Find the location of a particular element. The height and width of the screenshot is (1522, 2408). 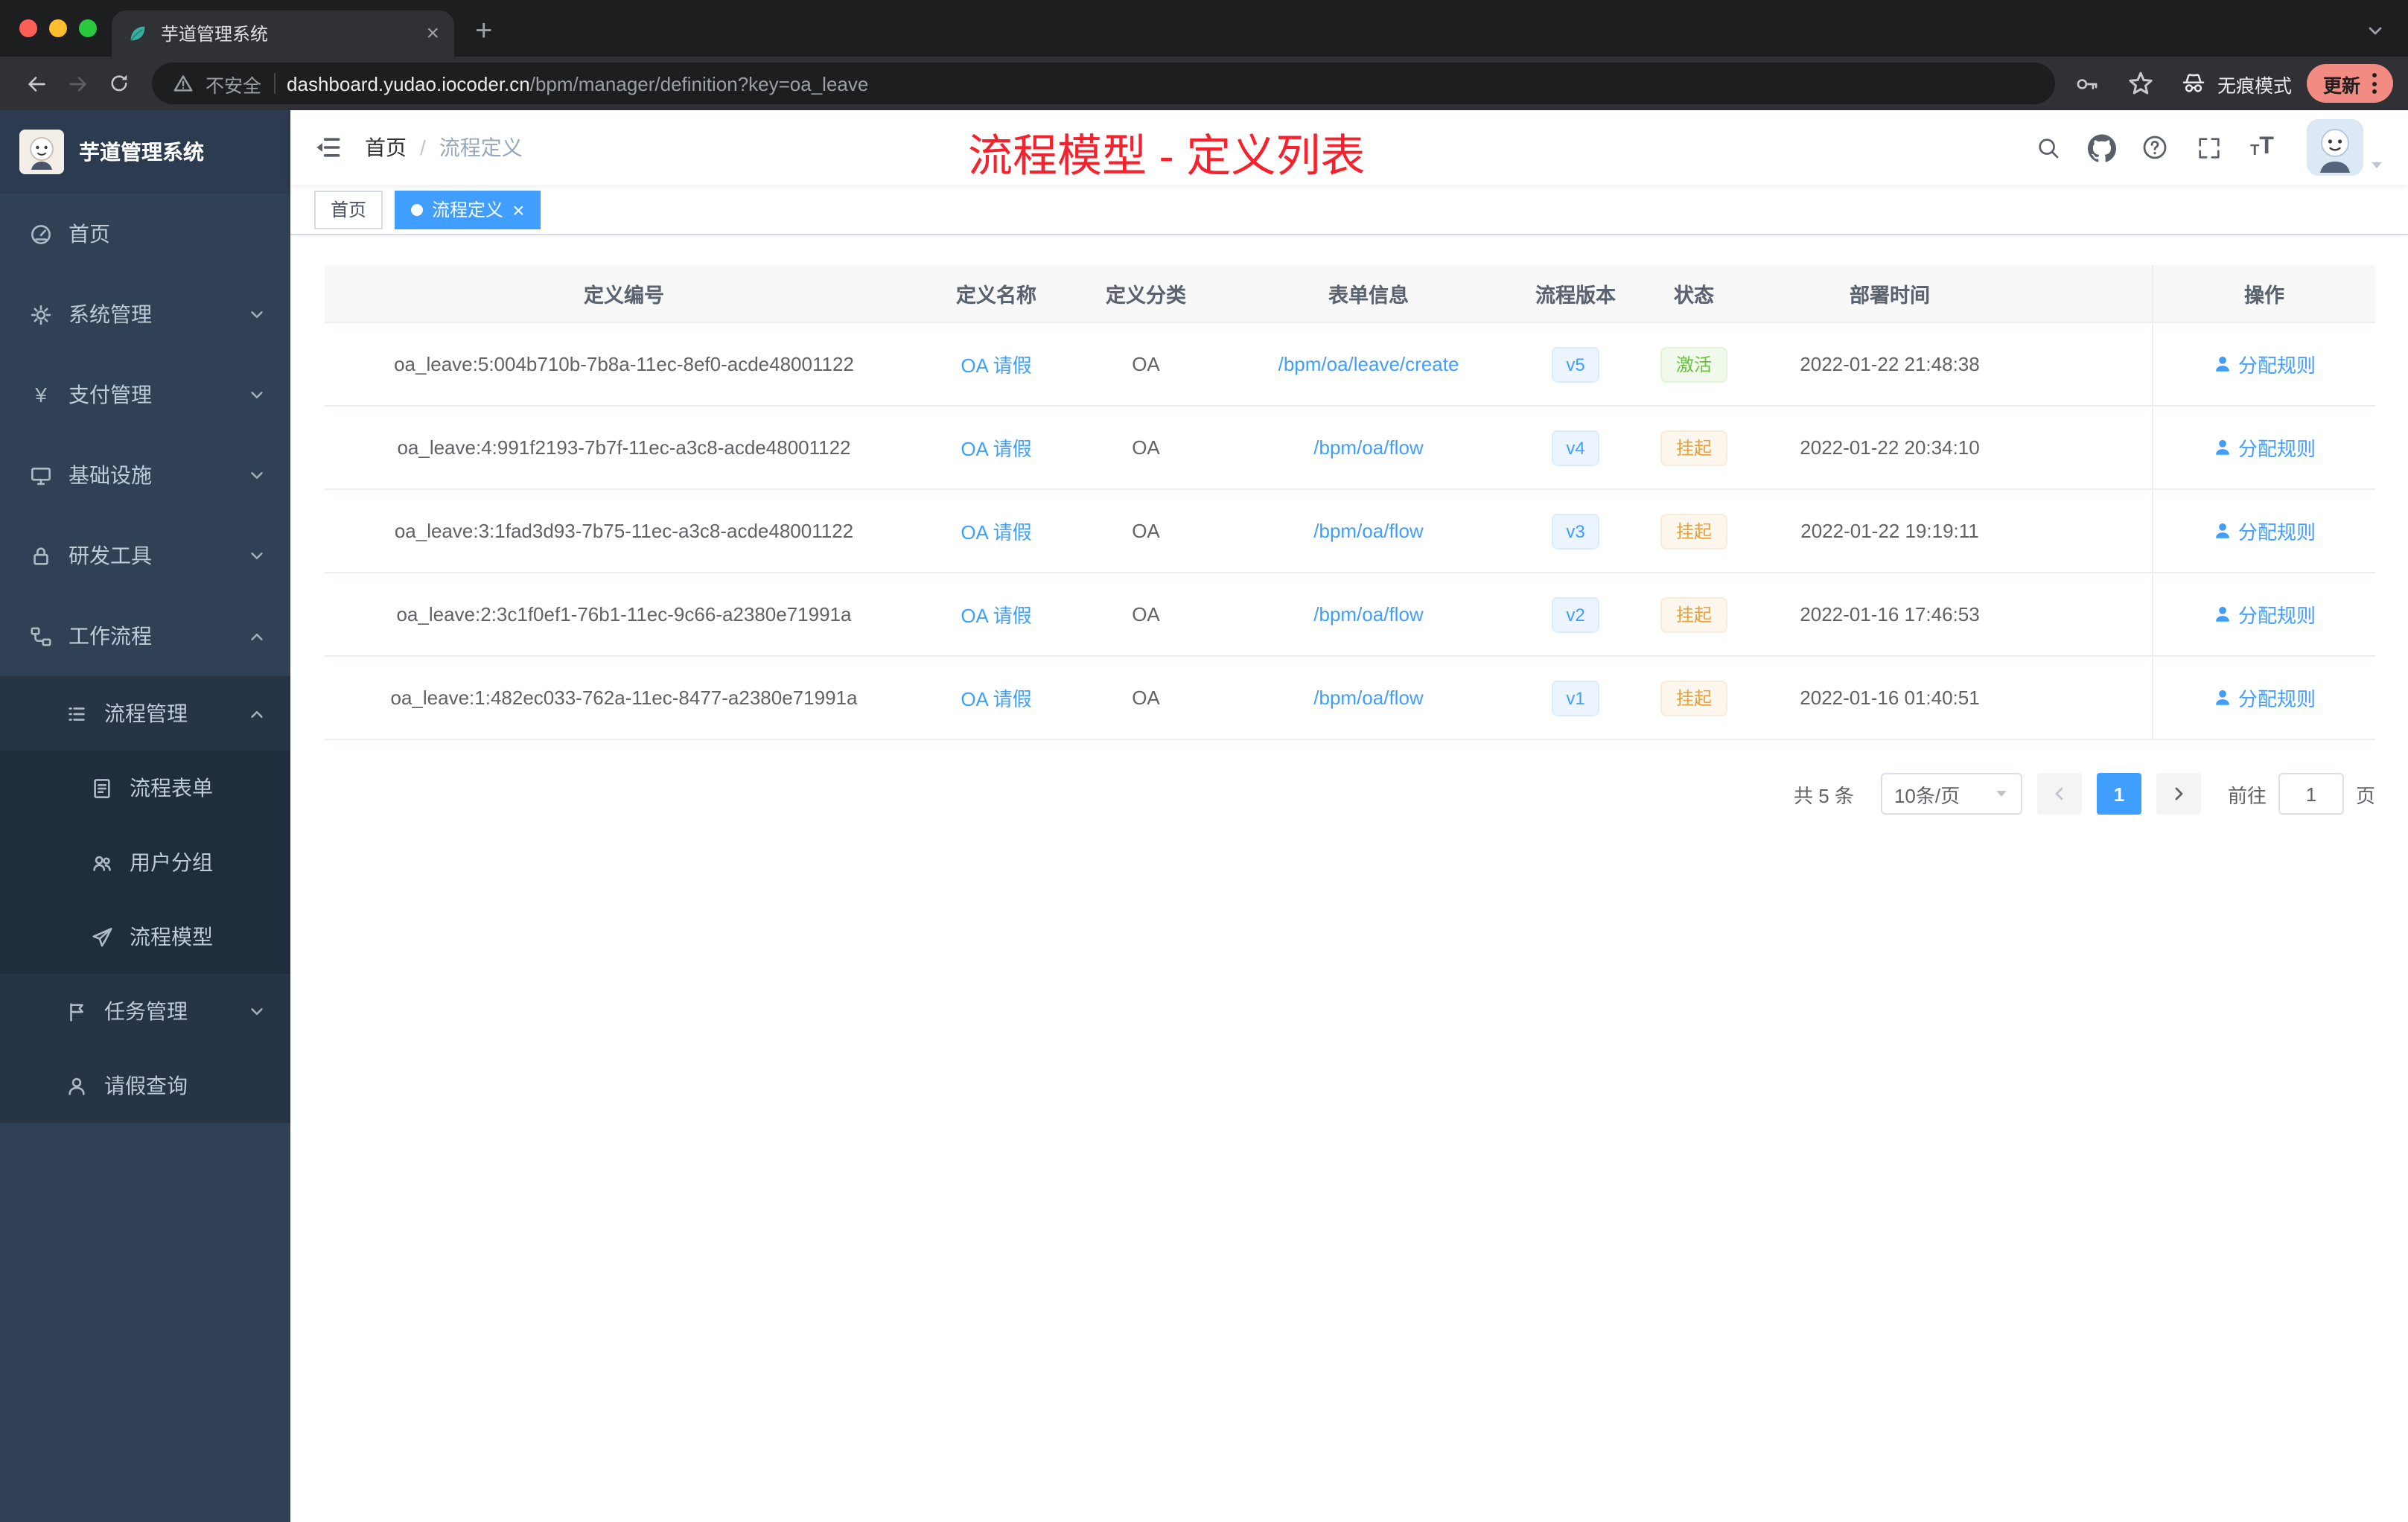

forward-icon is located at coordinates (77, 83).